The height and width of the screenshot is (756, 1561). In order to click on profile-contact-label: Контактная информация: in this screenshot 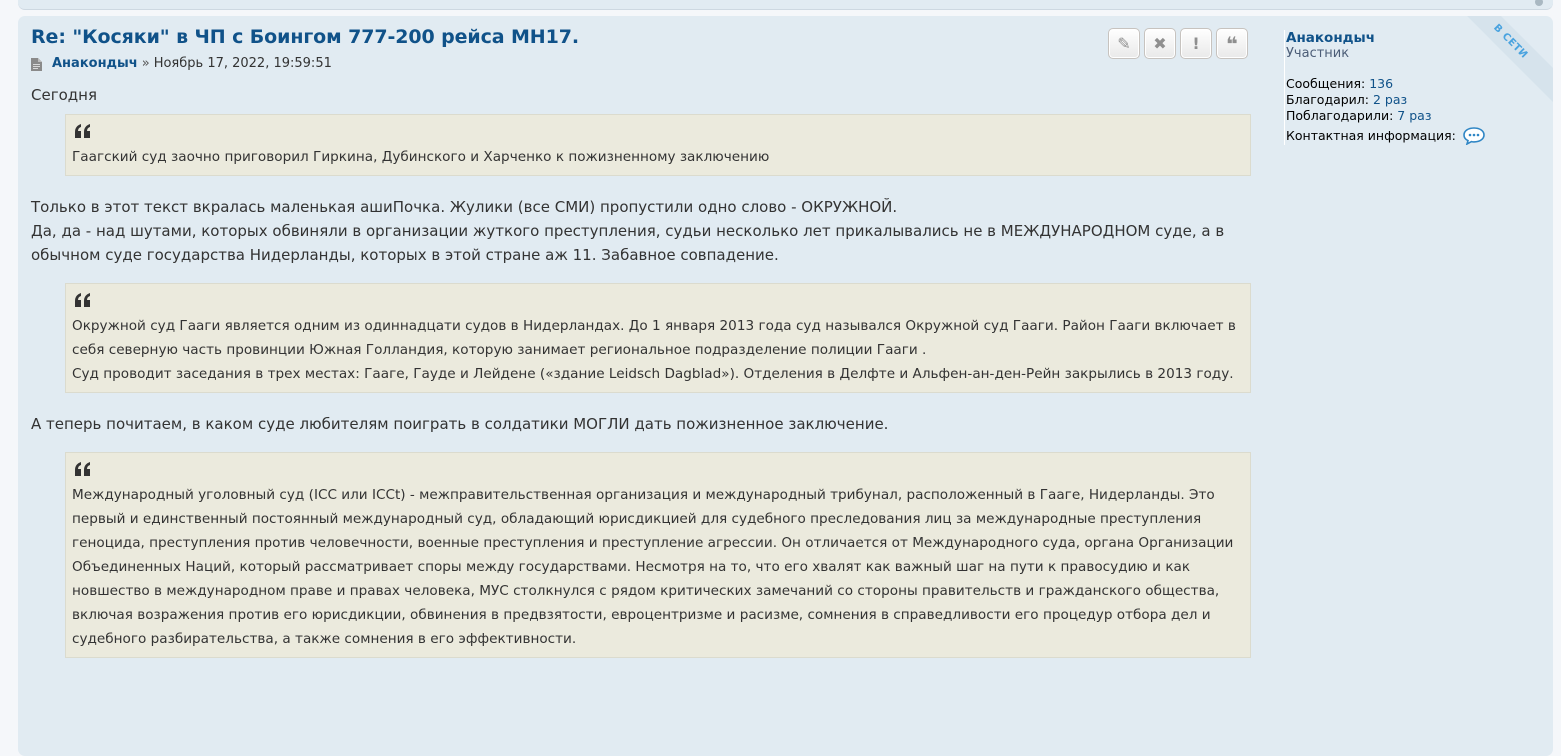, I will do `click(1371, 135)`.